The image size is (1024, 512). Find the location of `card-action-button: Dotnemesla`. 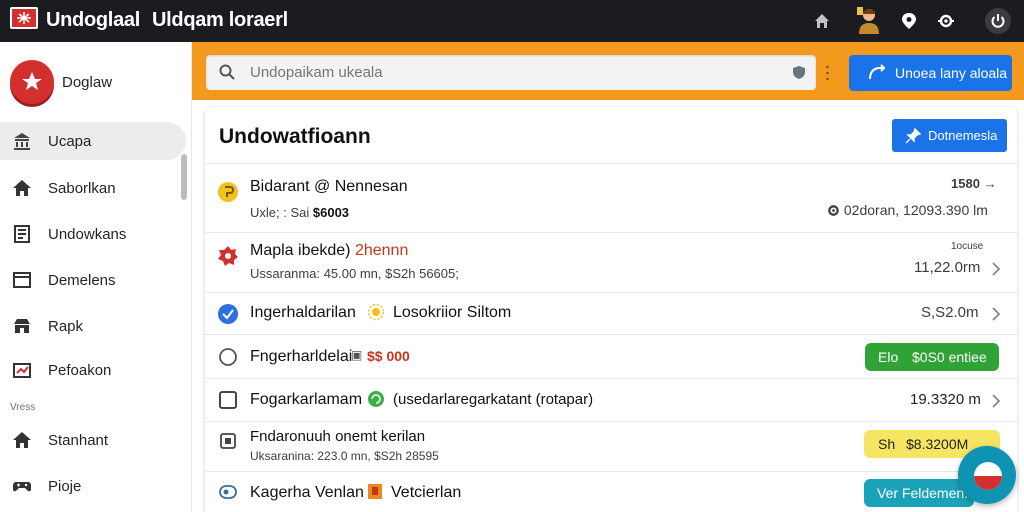

card-action-button: Dotnemesla is located at coordinates (949, 135).